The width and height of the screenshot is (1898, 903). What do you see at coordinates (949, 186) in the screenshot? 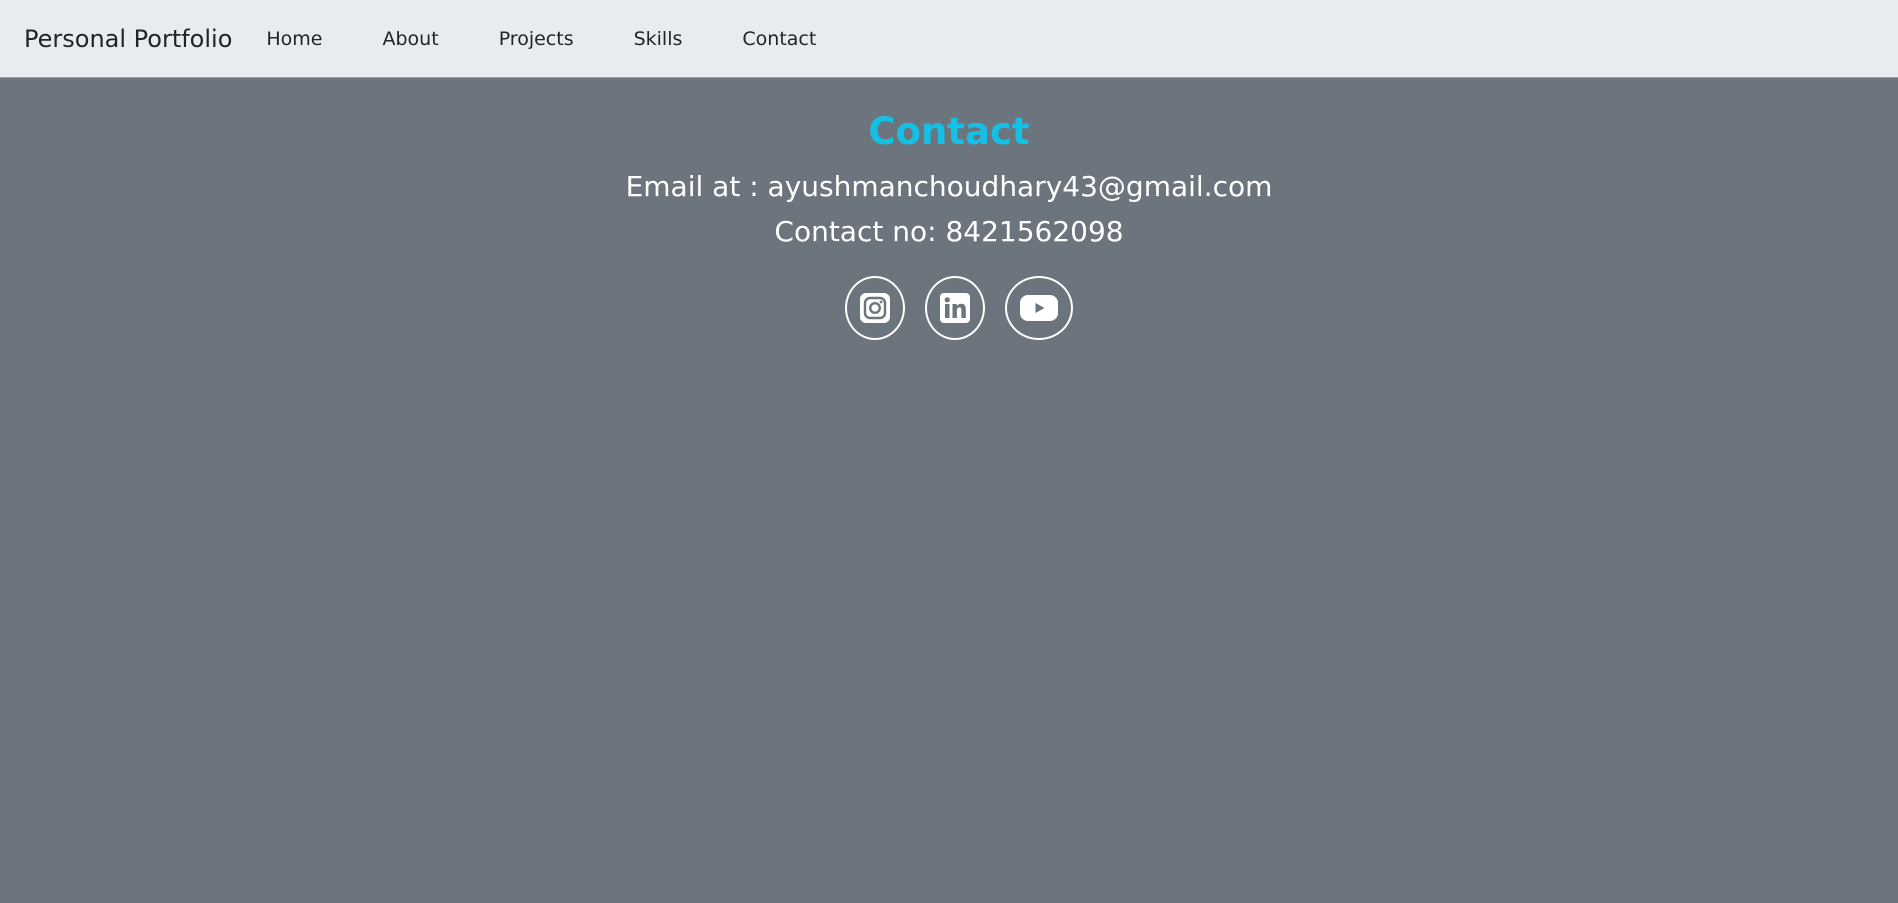
I see `email-text: Email at : ayushmanchoudhary43@gmail.com` at bounding box center [949, 186].